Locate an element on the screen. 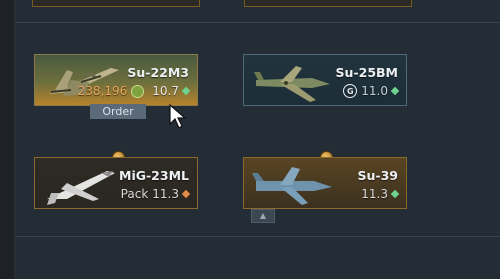 The image size is (500, 279). vehicle-info-row: 11.3 is located at coordinates (380, 194).